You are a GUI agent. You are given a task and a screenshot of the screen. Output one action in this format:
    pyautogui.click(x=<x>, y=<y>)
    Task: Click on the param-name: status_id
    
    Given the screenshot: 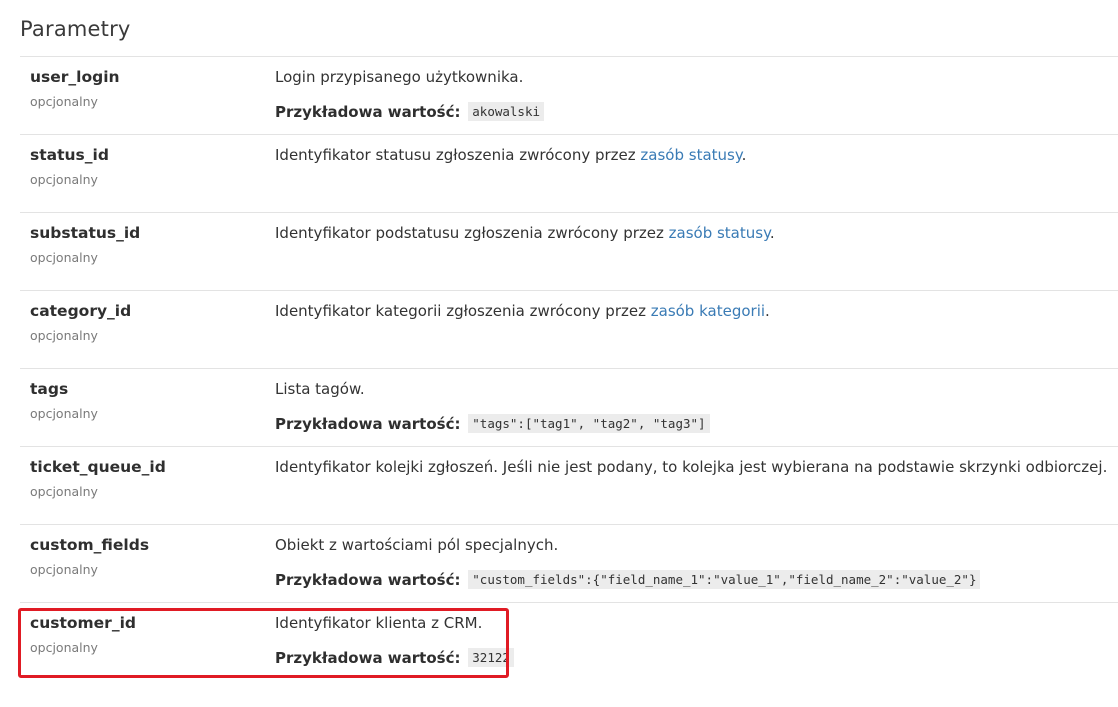 What is the action you would take?
    pyautogui.click(x=69, y=155)
    